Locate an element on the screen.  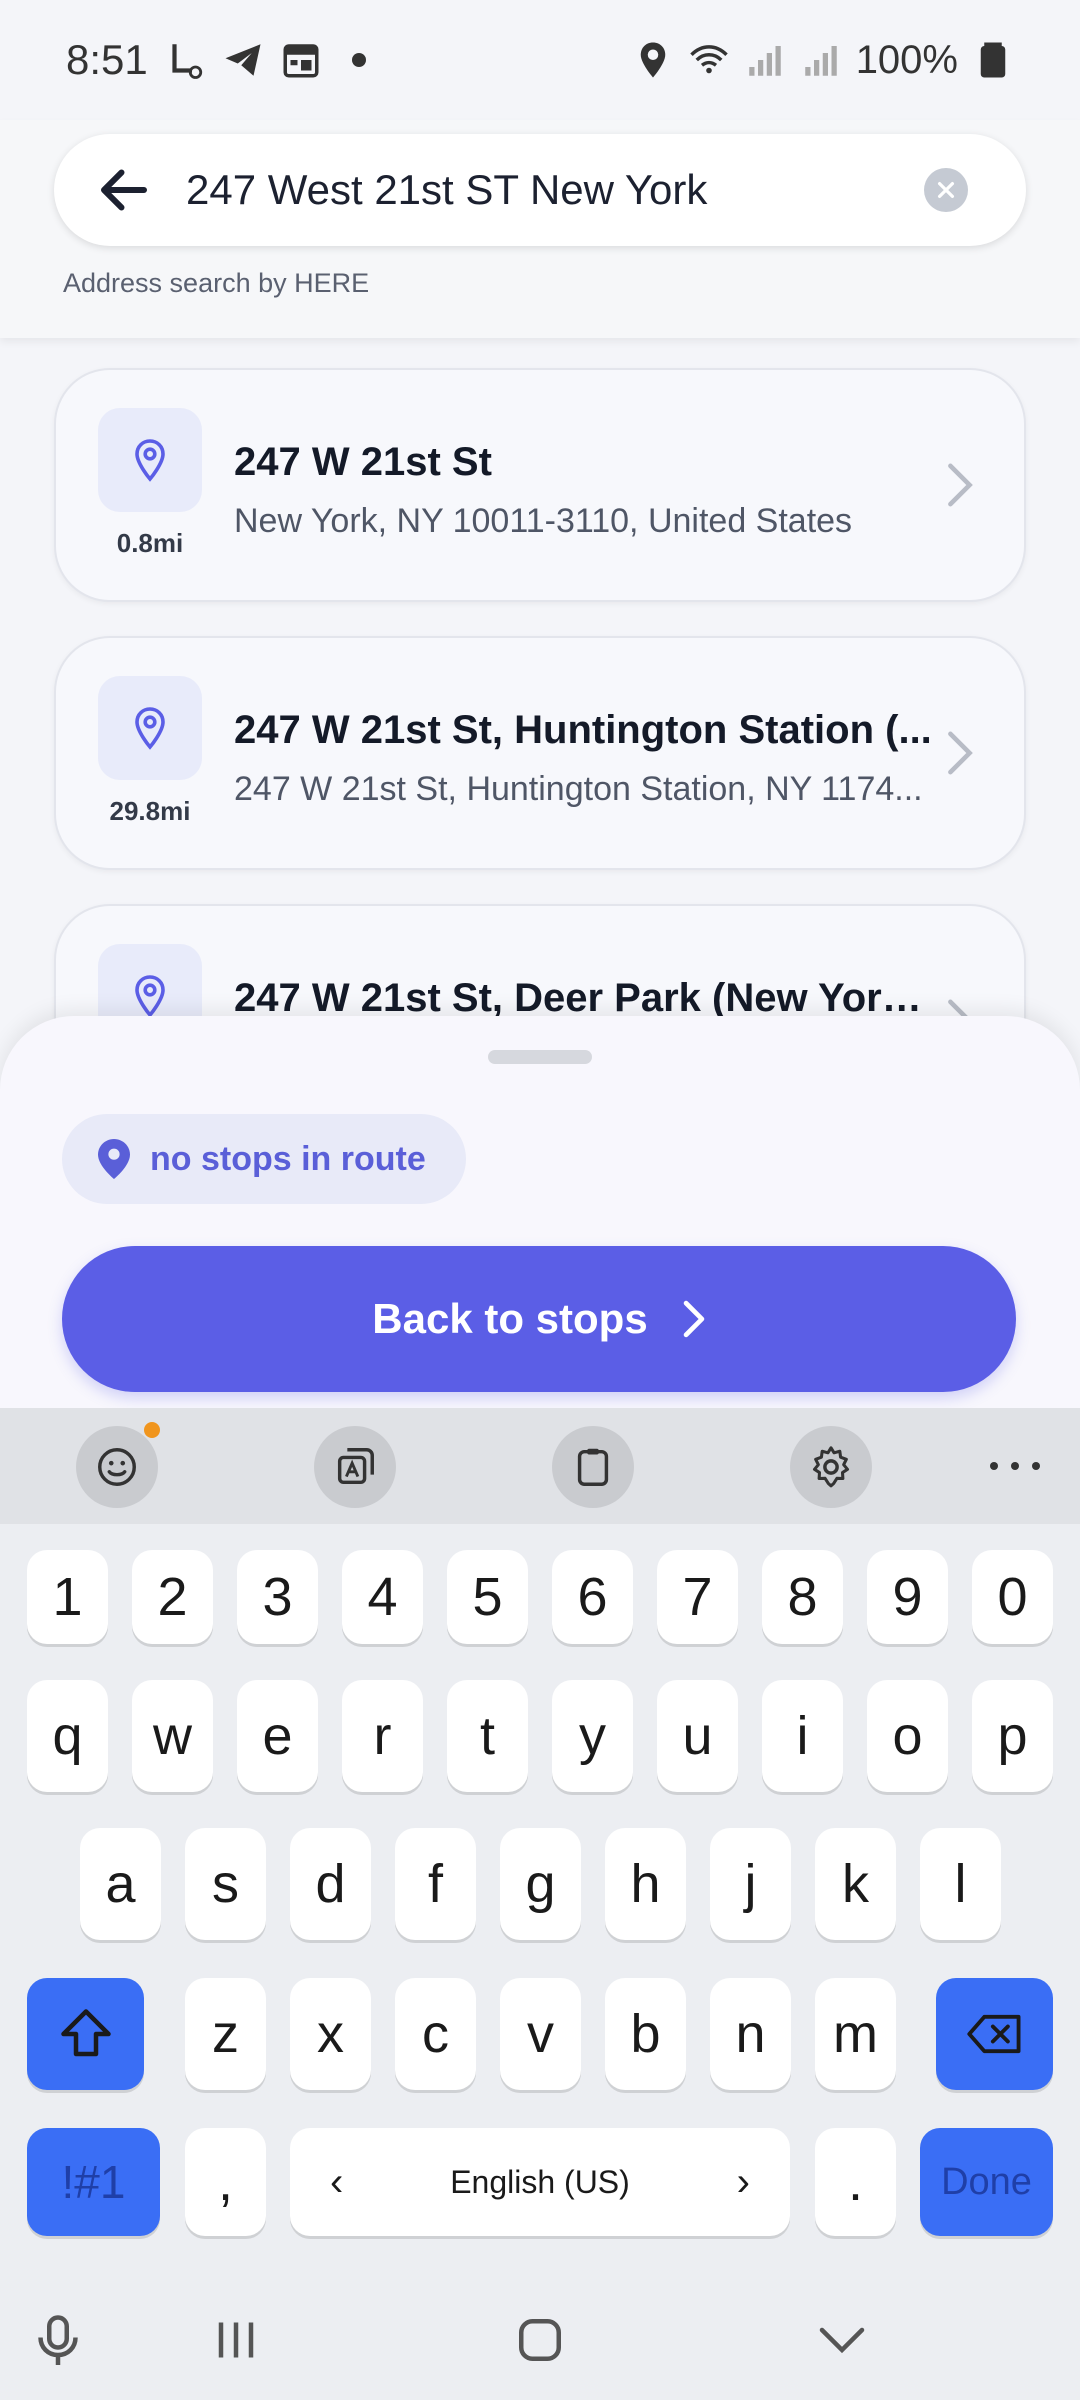
key-d: d is located at coordinates (330, 1884).